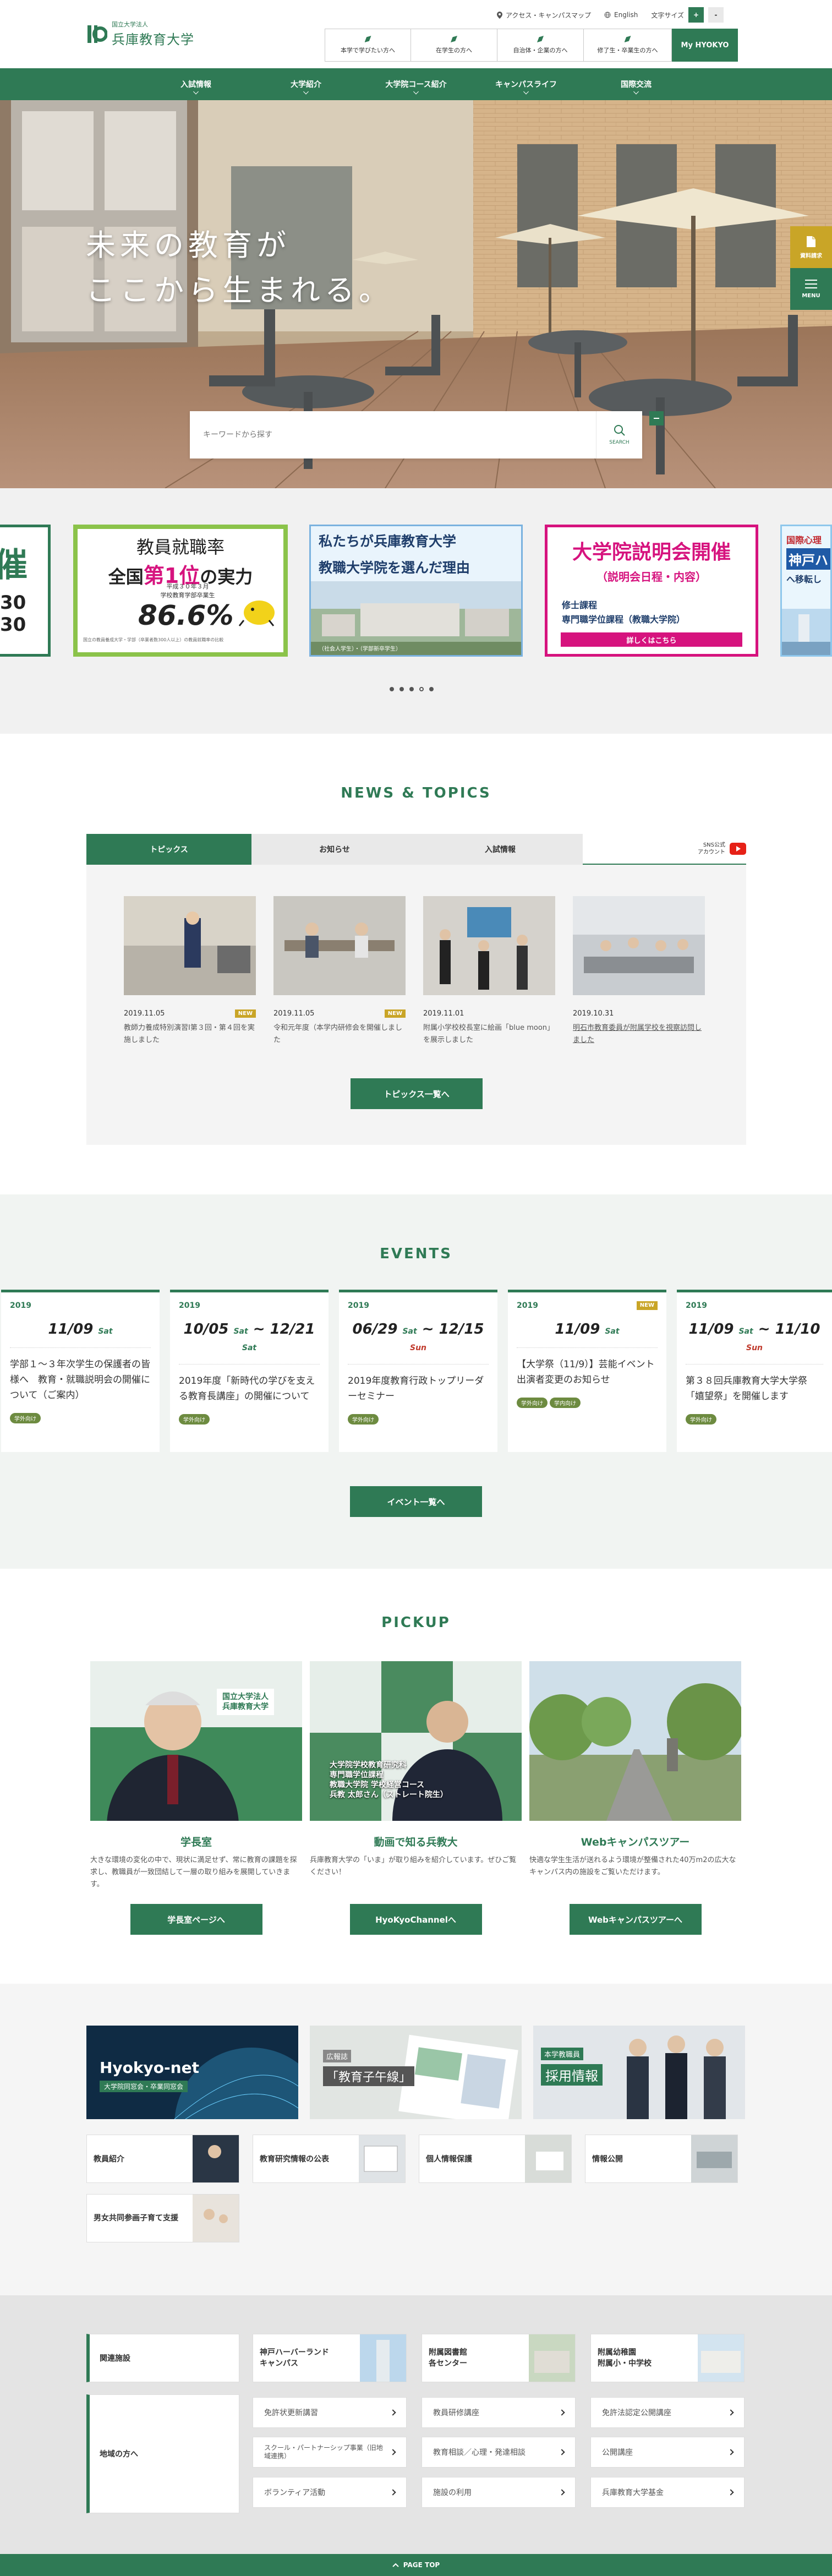  I want to click on community-link: スクール・パートナーシップ事業（旧地域連携）, so click(330, 2453).